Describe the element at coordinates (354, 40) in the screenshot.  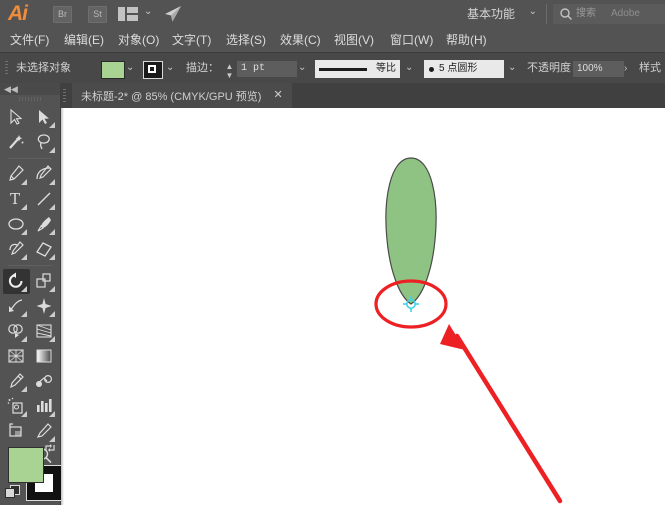
I see `menu-view: 视图(V)` at that location.